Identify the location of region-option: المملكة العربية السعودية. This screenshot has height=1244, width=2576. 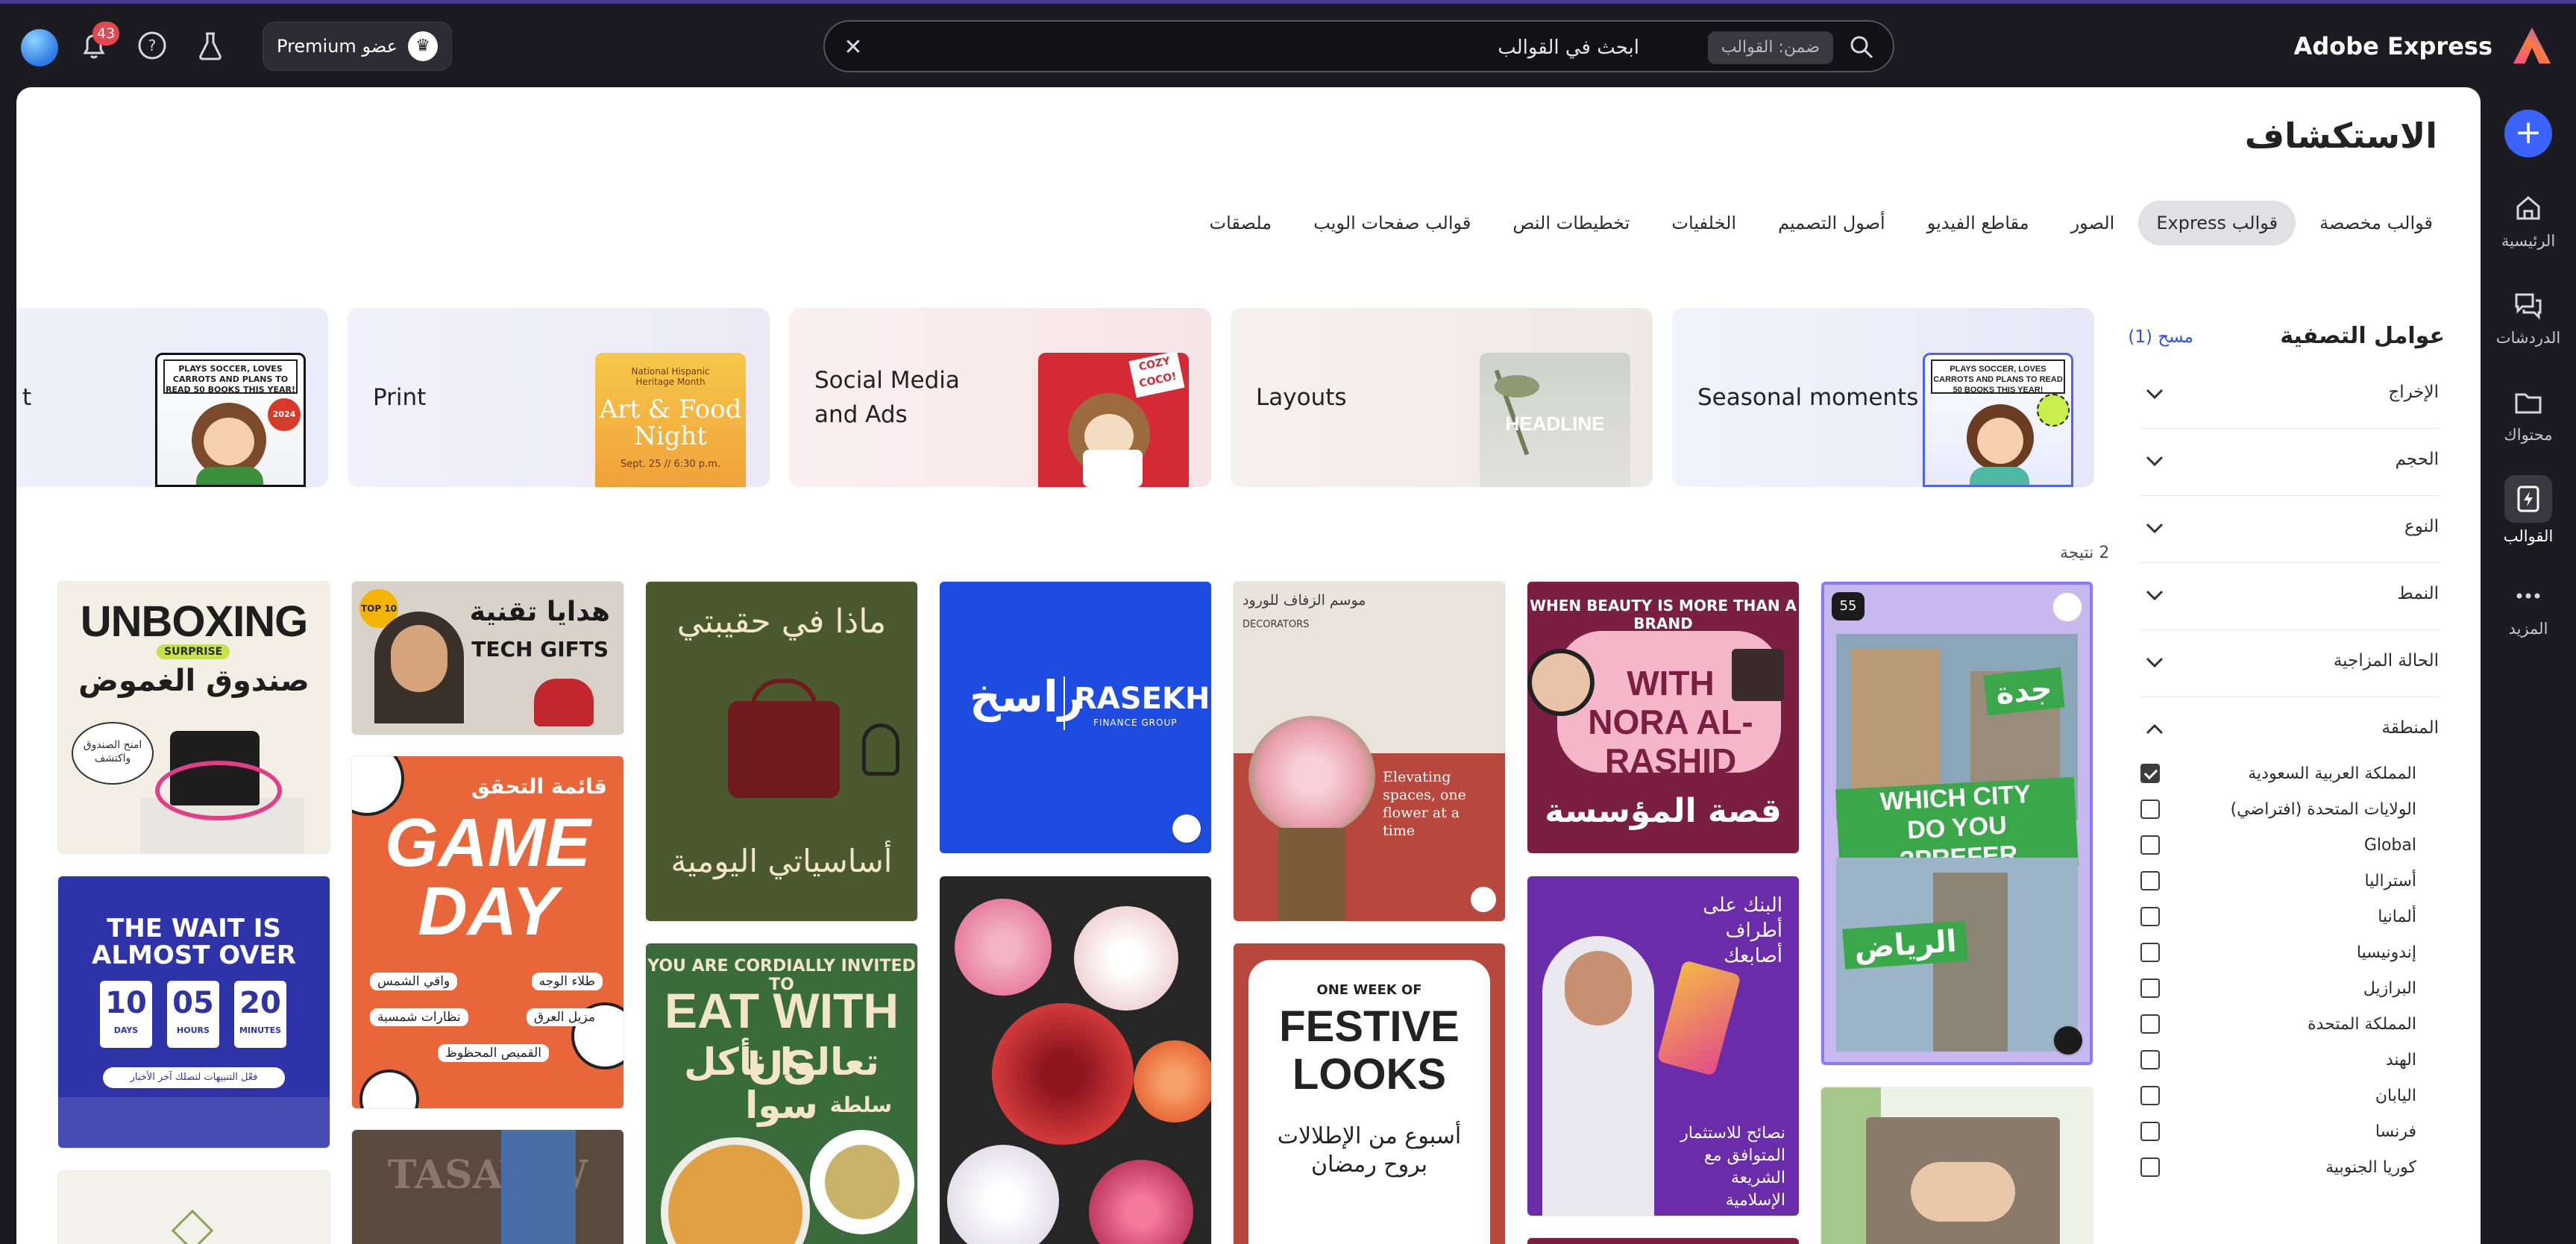
(2290, 773).